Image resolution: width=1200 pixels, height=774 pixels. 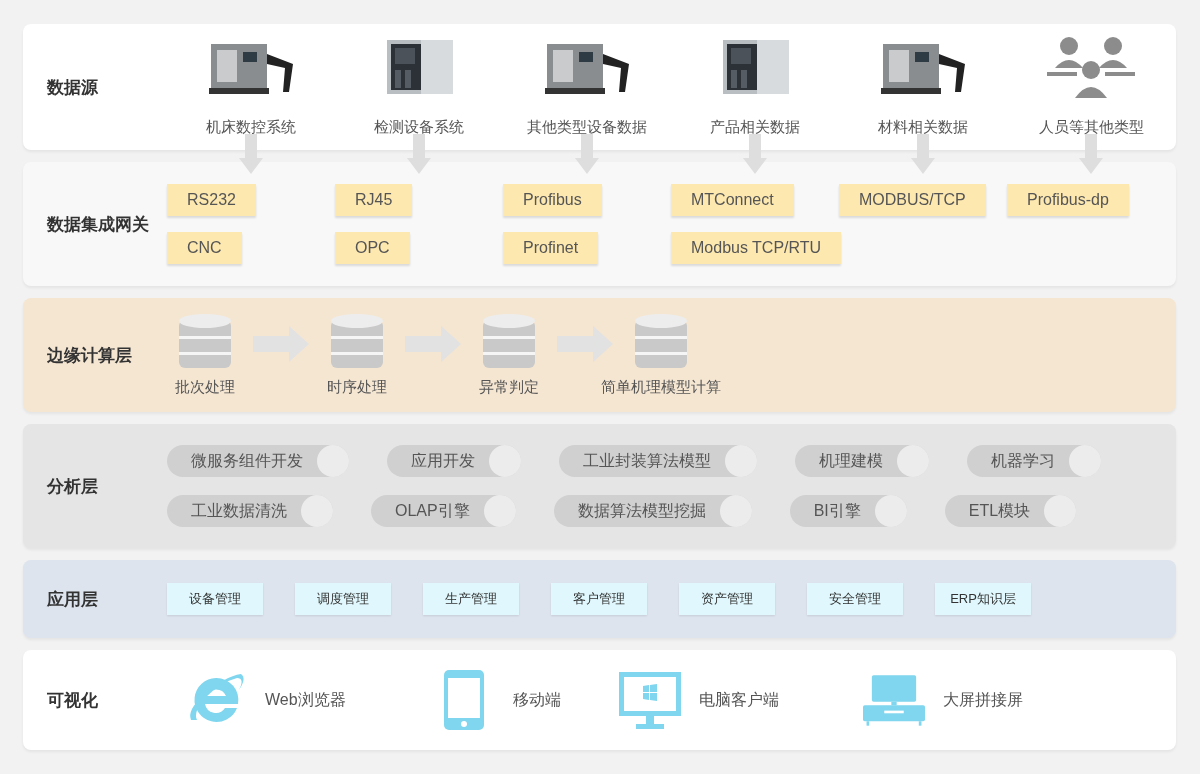 What do you see at coordinates (658, 461) in the screenshot?
I see `module-pill: 工业封装算法模型` at bounding box center [658, 461].